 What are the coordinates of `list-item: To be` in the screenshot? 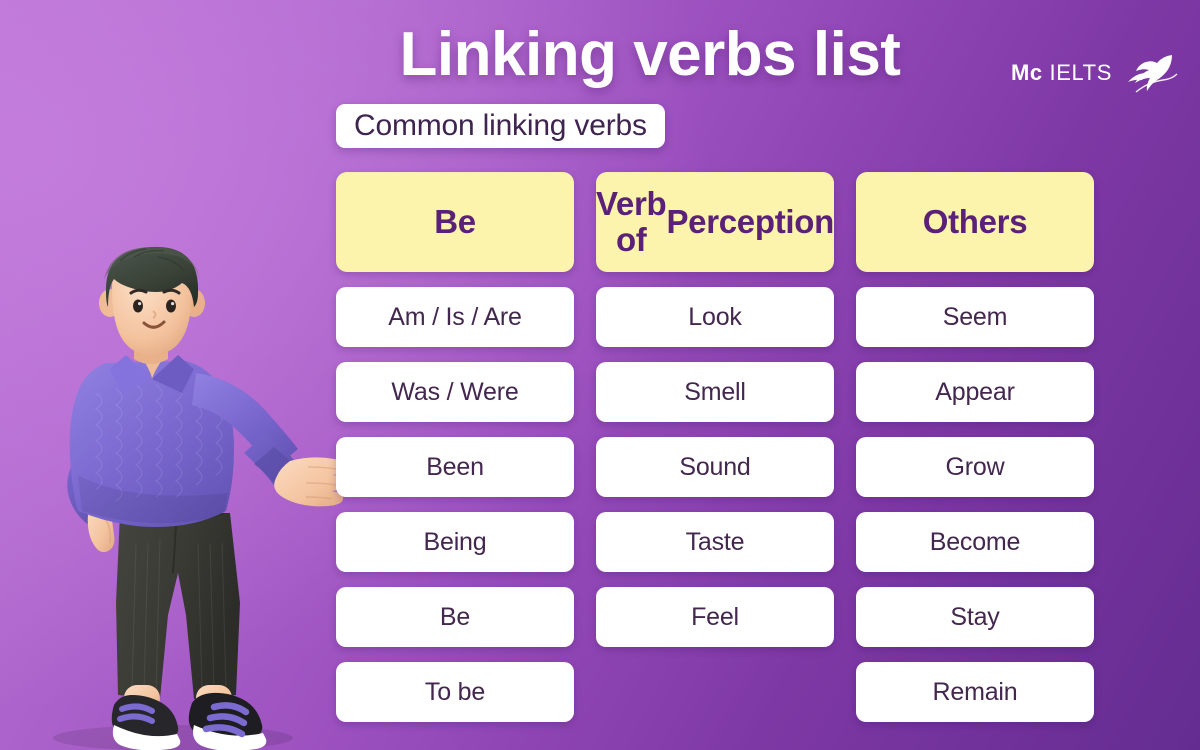 It's located at (455, 692).